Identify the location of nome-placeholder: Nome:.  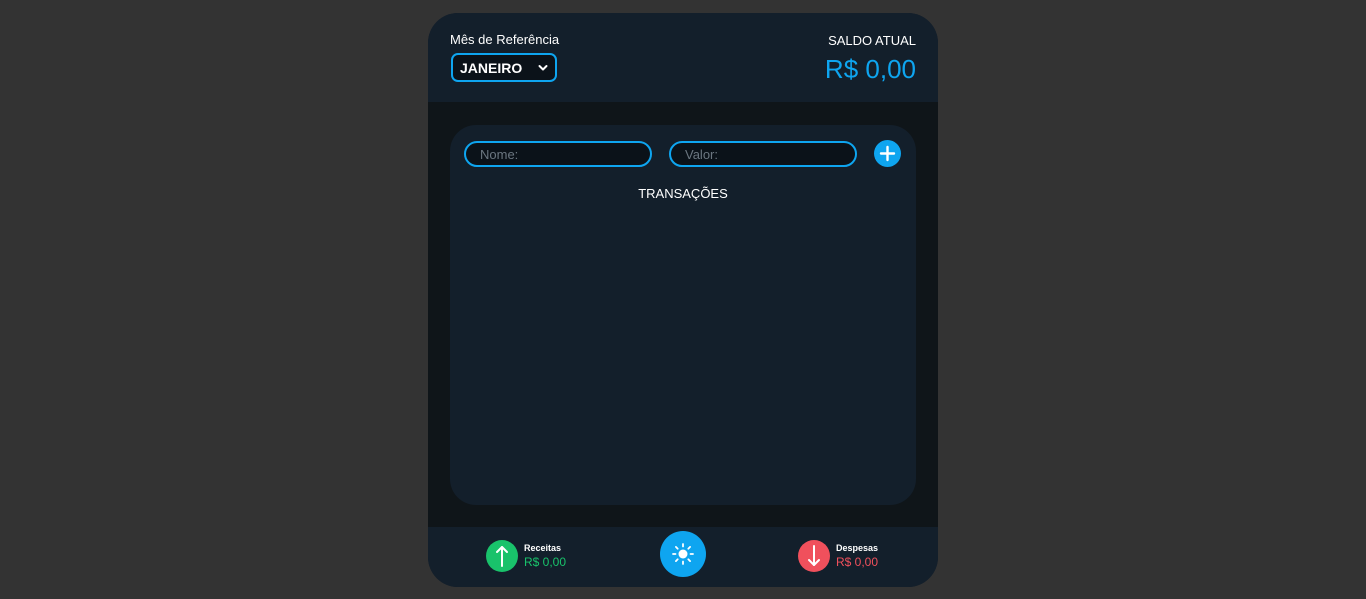
(499, 154).